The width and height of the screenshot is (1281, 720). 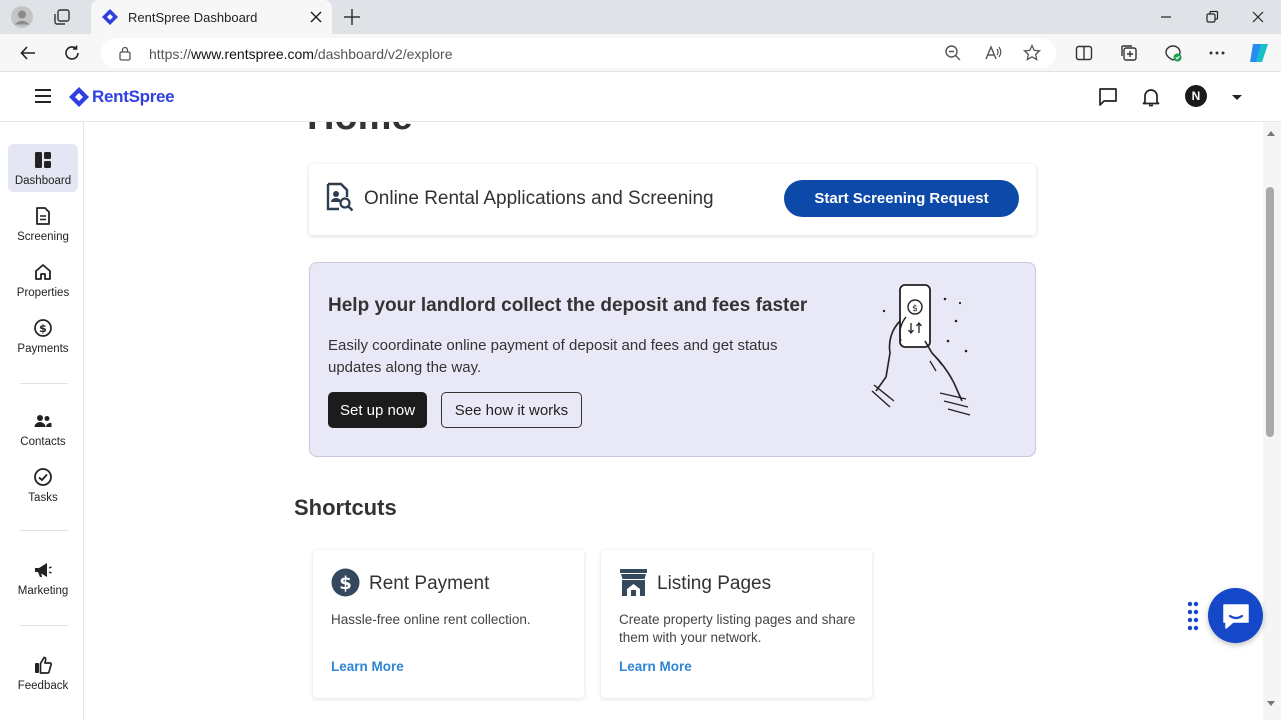 I want to click on sidebar-item-label: Dashboard, so click(x=43, y=181).